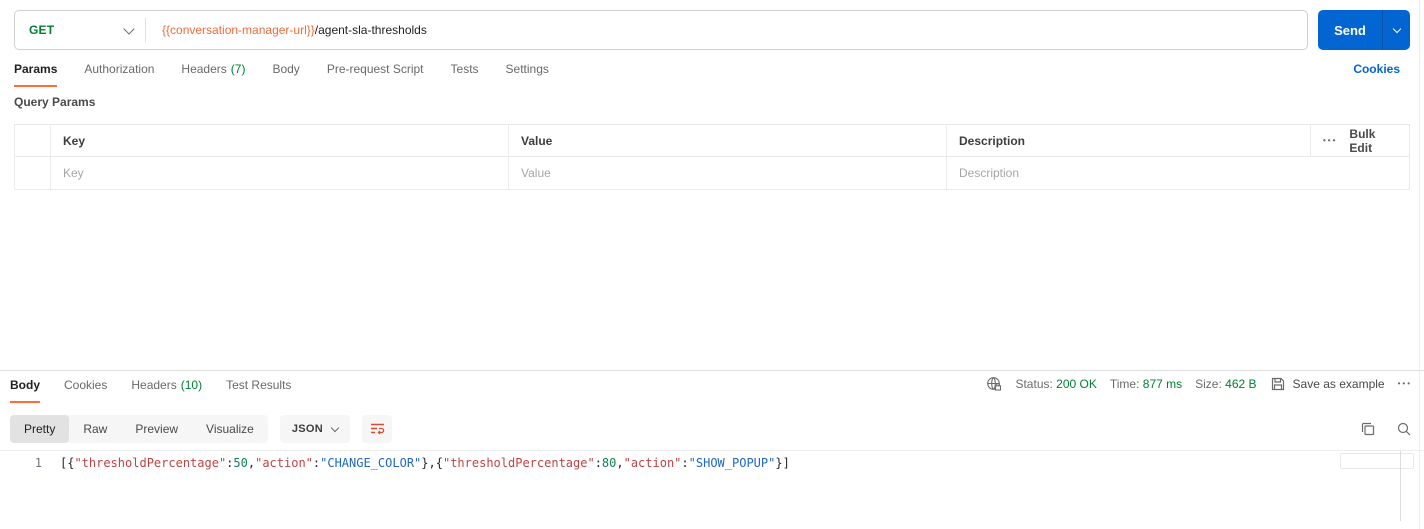  What do you see at coordinates (1400, 486) in the screenshot?
I see `editor-right-border` at bounding box center [1400, 486].